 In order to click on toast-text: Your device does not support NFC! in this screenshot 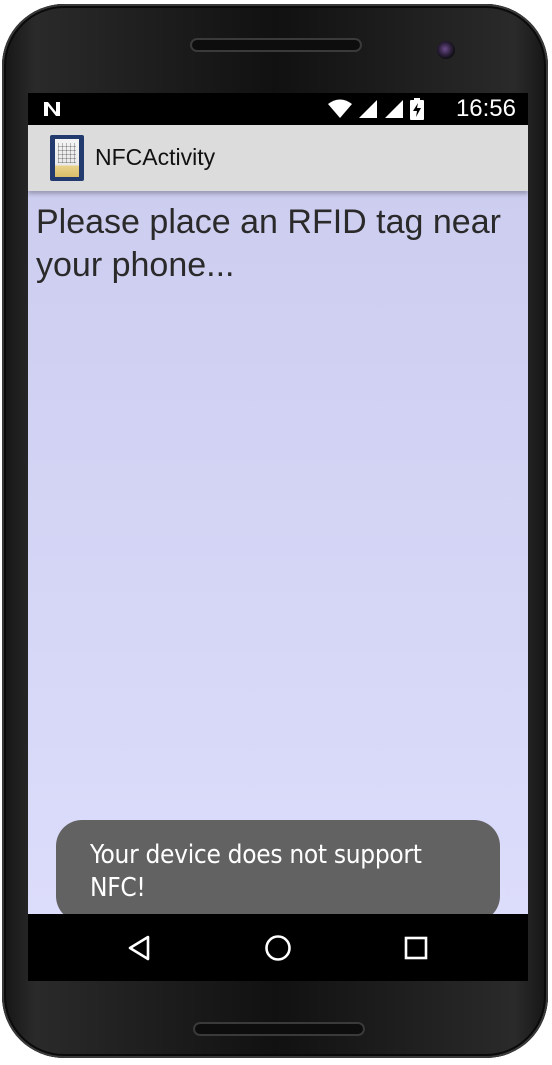, I will do `click(256, 871)`.